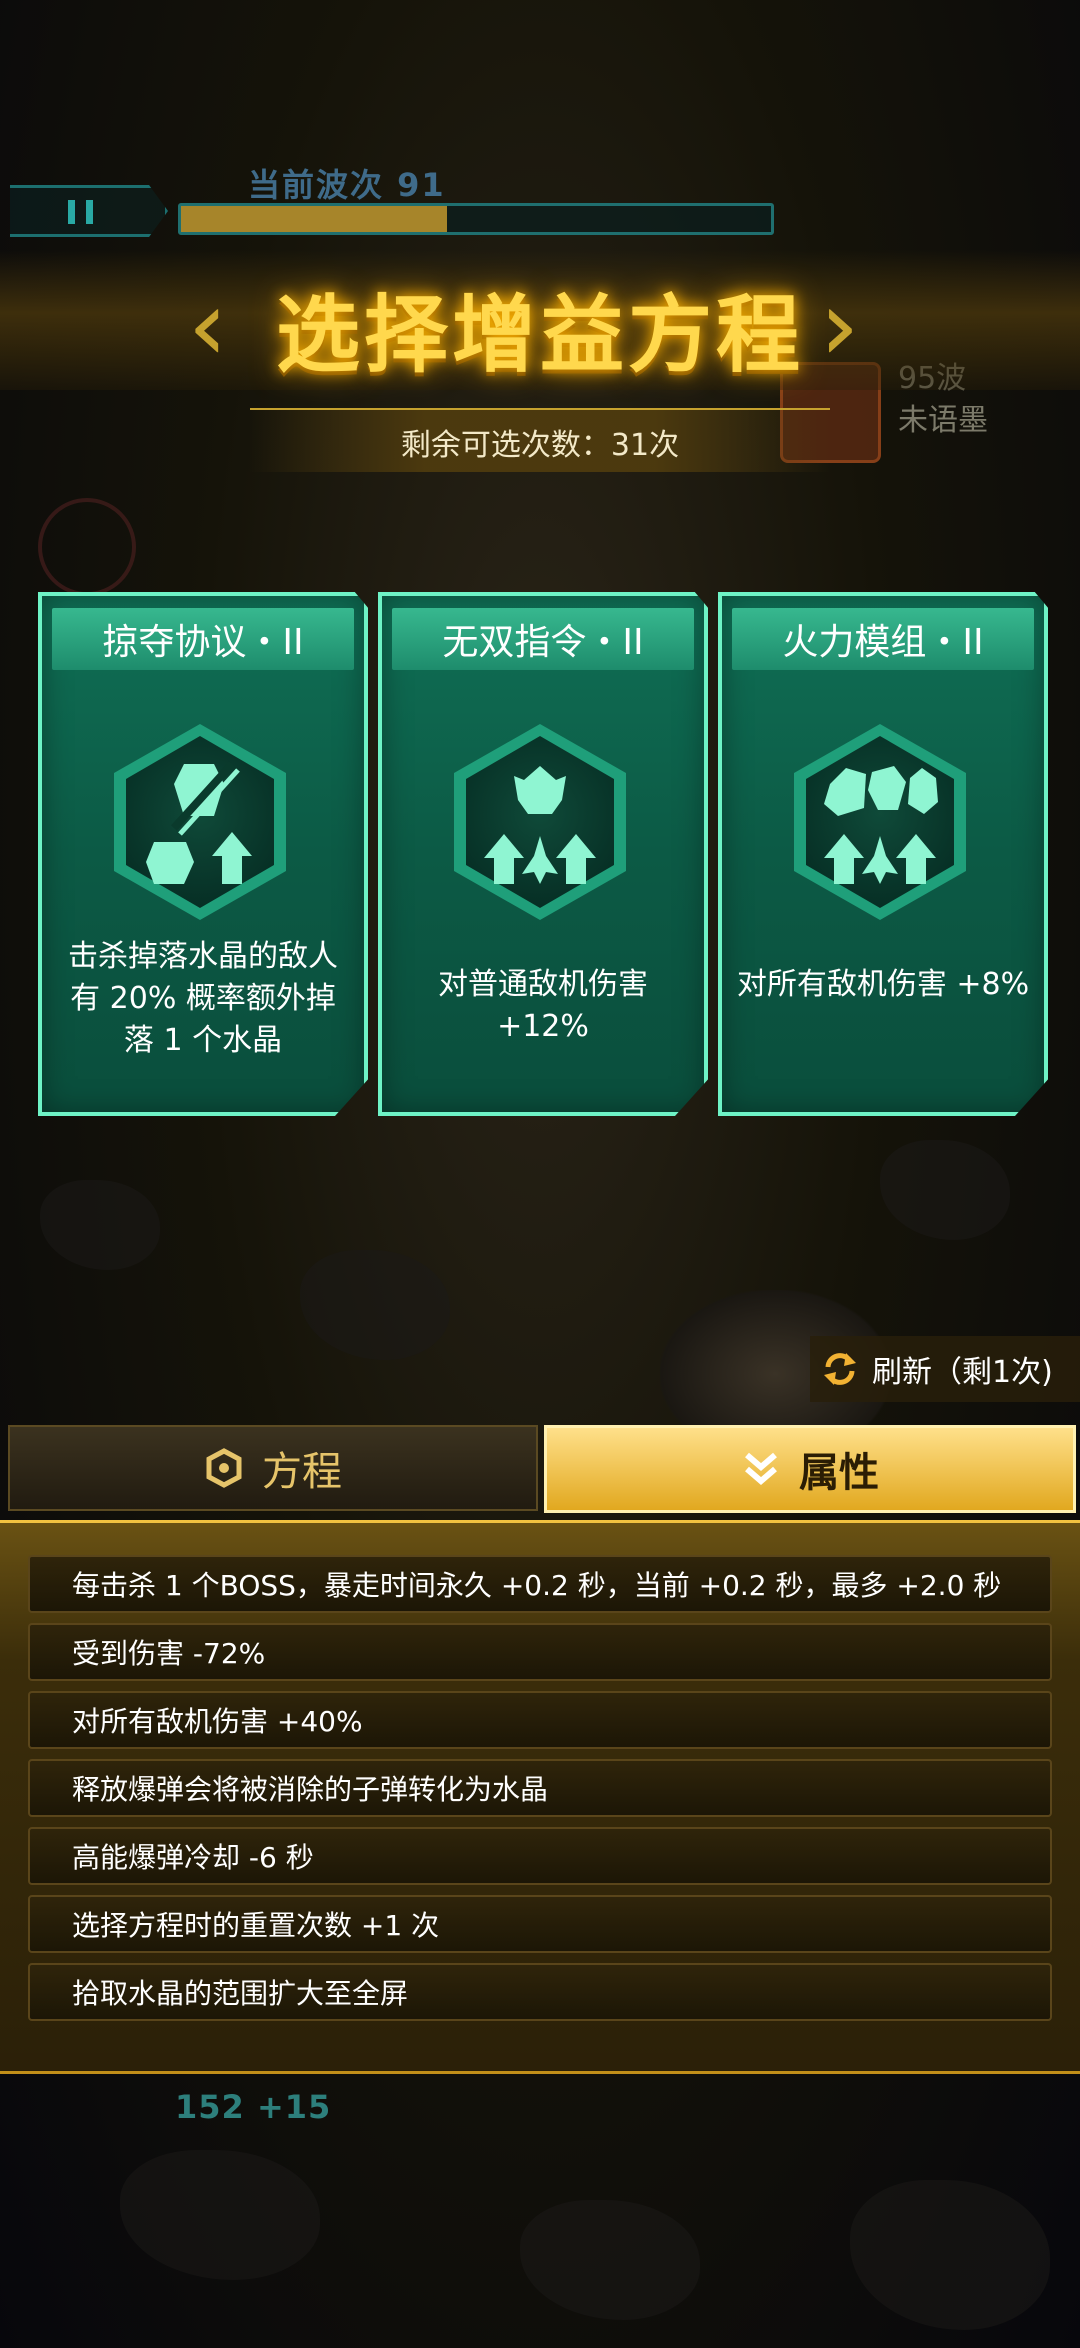 The image size is (1080, 2348). Describe the element at coordinates (89, 211) in the screenshot. I see `pause-button` at that location.